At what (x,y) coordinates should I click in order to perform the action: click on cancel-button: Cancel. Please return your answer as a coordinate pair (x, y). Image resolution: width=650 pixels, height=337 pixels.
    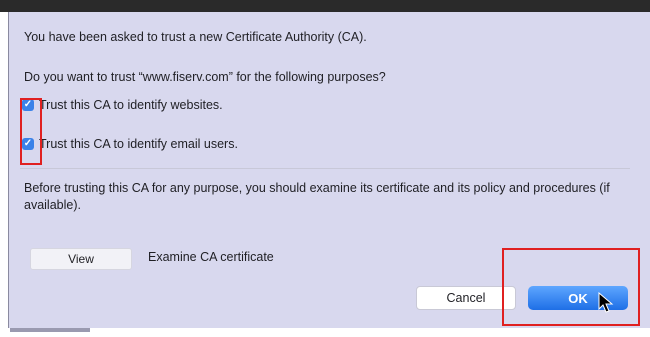
    Looking at the image, I should click on (466, 298).